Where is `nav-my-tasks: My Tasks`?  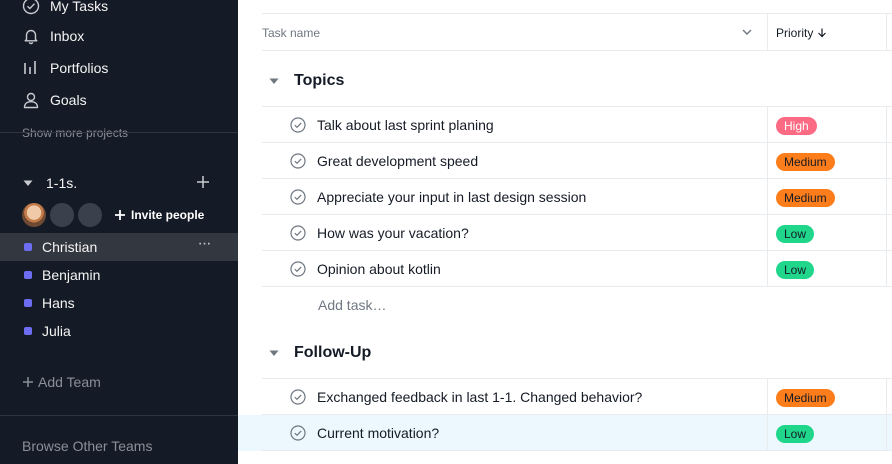
nav-my-tasks: My Tasks is located at coordinates (65, 9).